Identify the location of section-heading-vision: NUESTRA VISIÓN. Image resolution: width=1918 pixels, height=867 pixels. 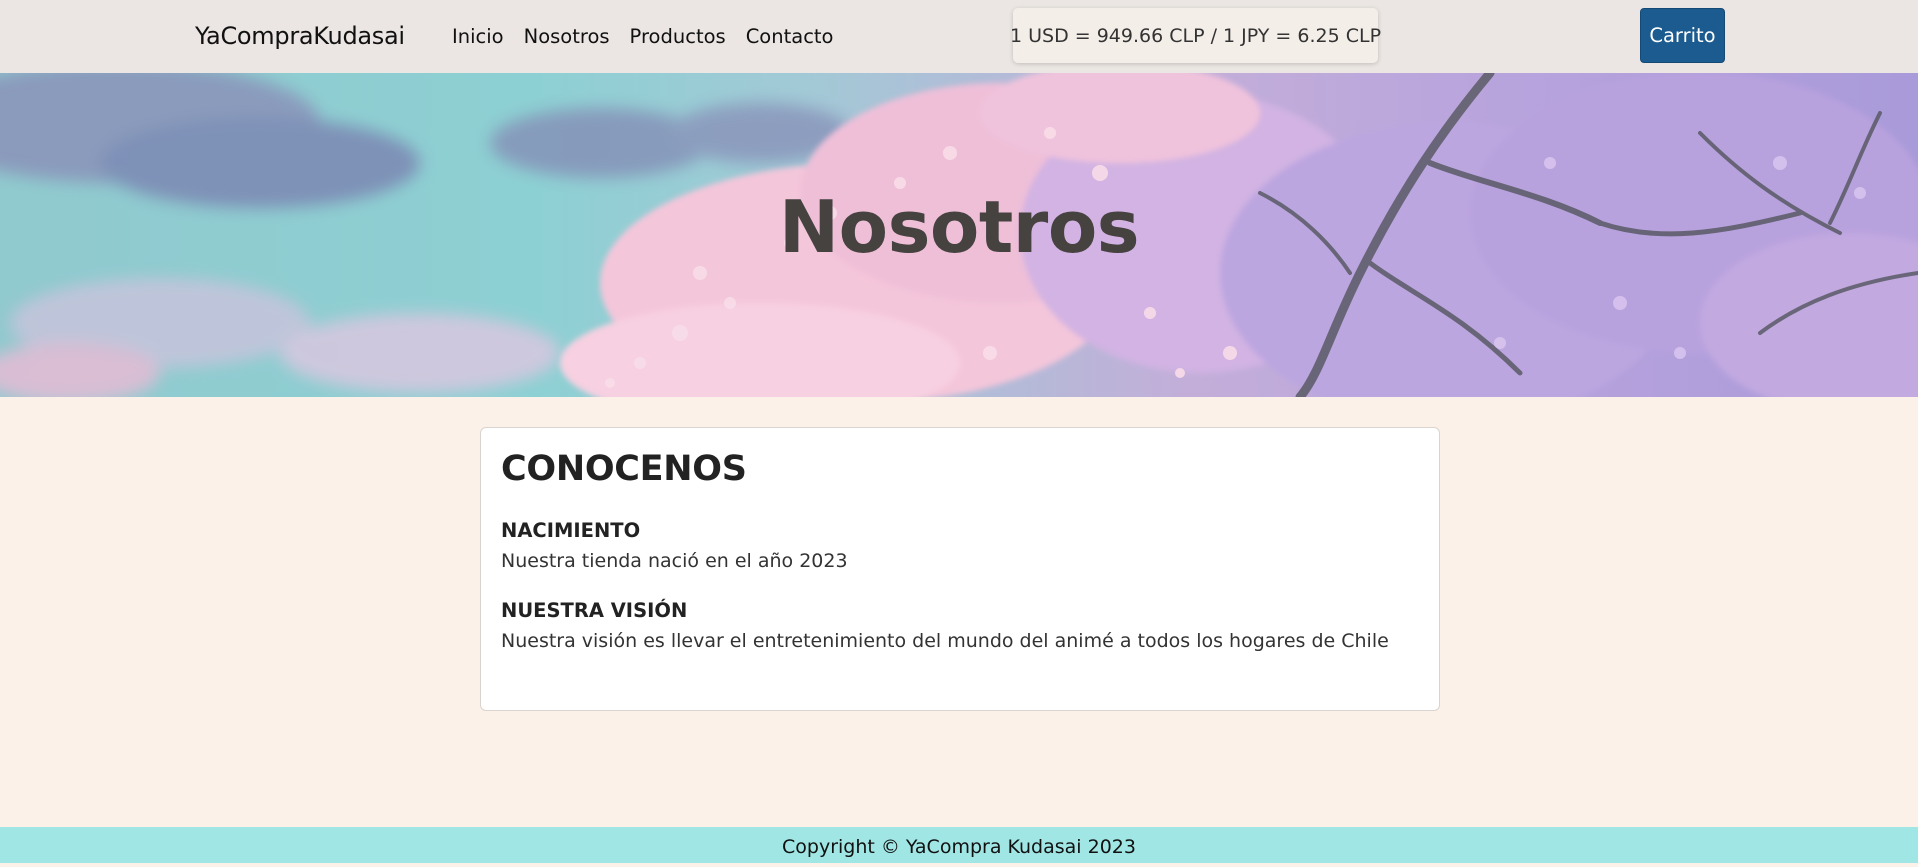
(594, 610).